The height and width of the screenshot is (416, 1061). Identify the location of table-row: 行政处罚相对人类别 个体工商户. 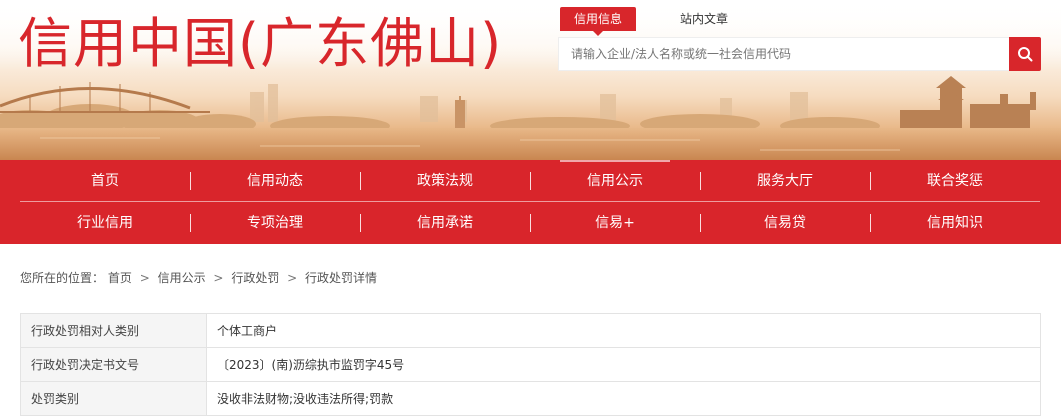
(530, 330).